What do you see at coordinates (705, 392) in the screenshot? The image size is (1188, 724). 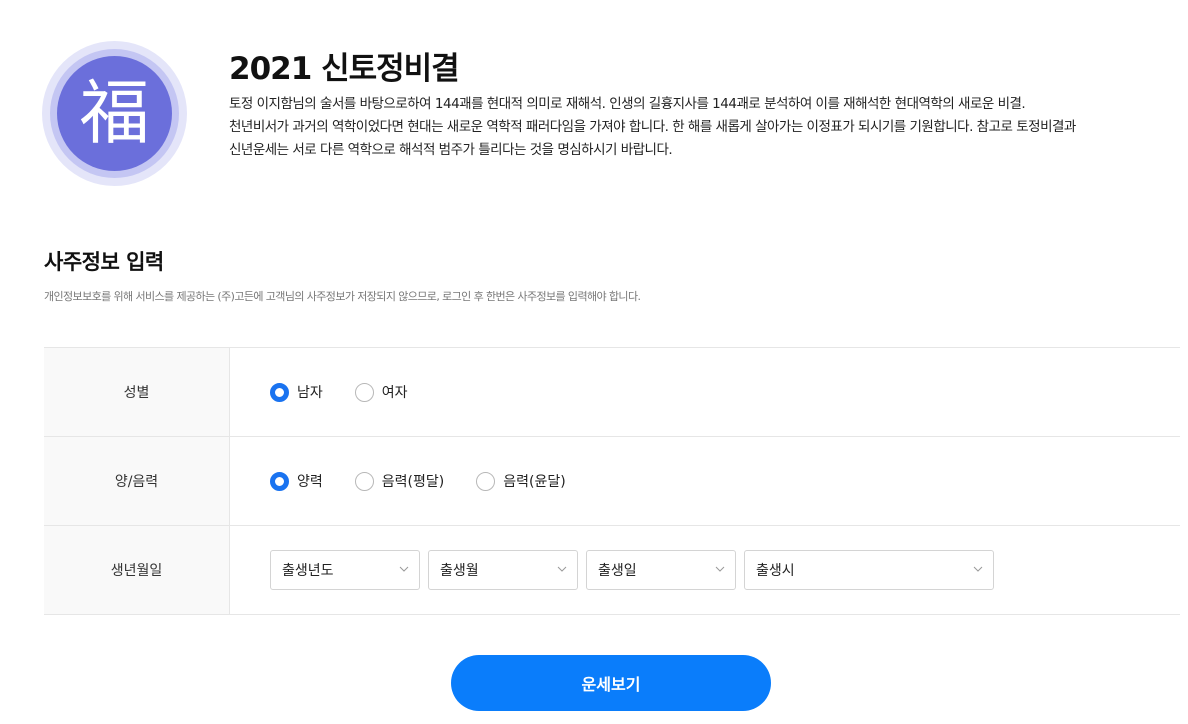 I see `gender-options: 남자 여자` at bounding box center [705, 392].